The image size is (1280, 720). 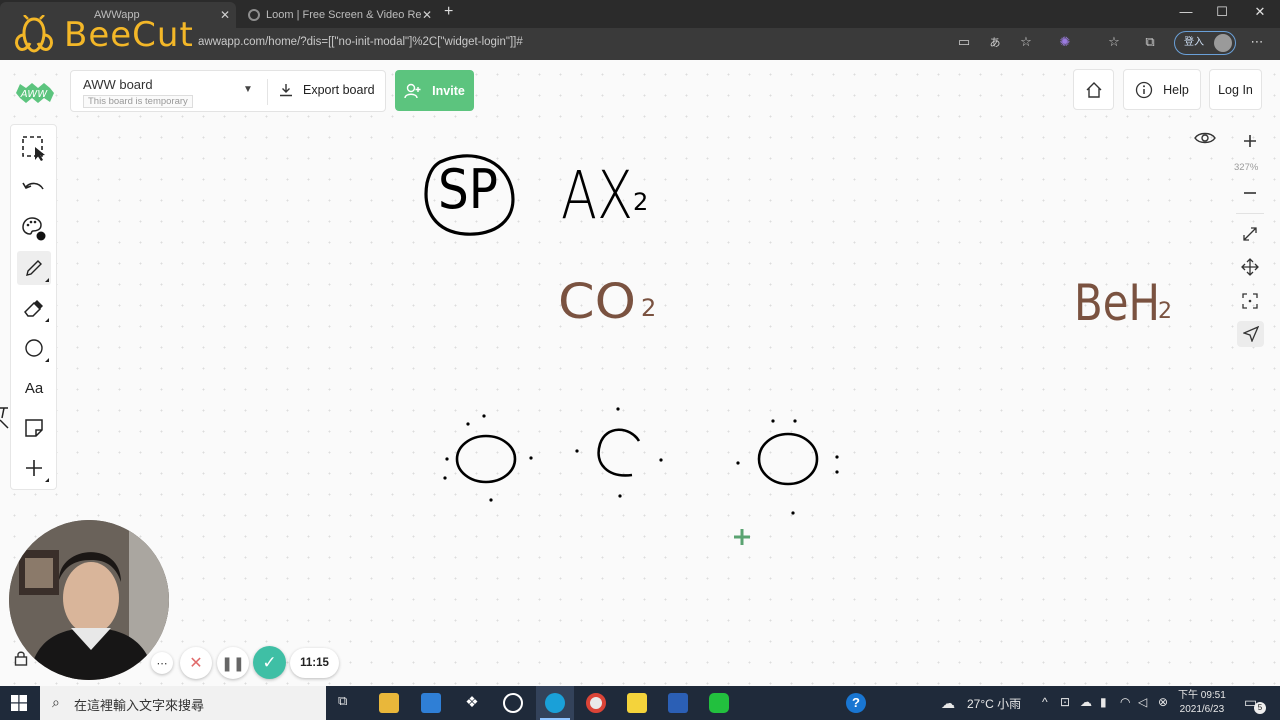 What do you see at coordinates (637, 703) in the screenshot?
I see `sticky-notes-icon` at bounding box center [637, 703].